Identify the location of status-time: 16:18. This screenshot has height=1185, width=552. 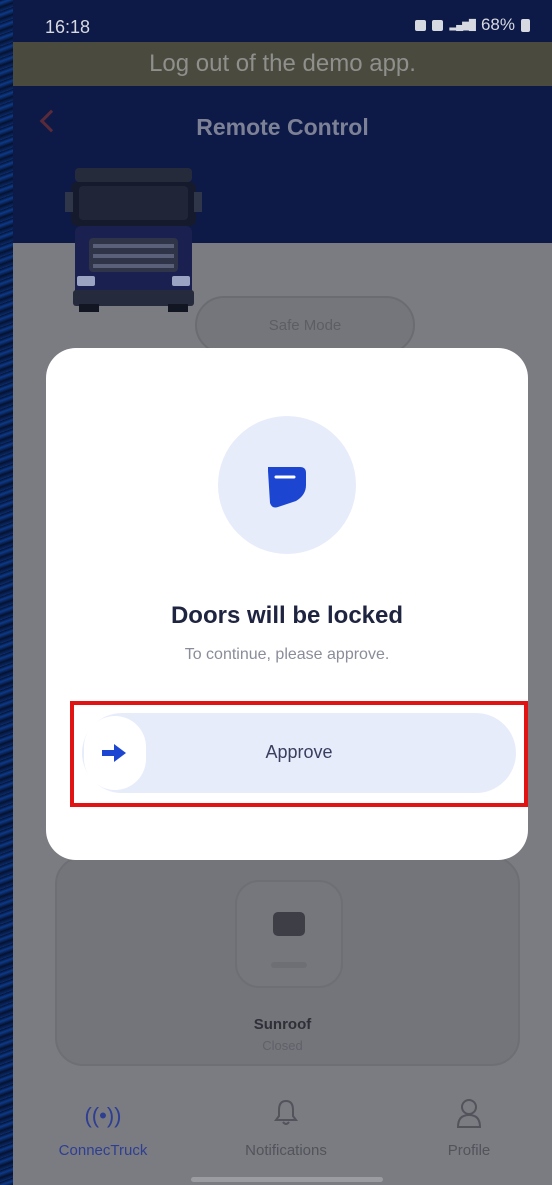
(68, 27).